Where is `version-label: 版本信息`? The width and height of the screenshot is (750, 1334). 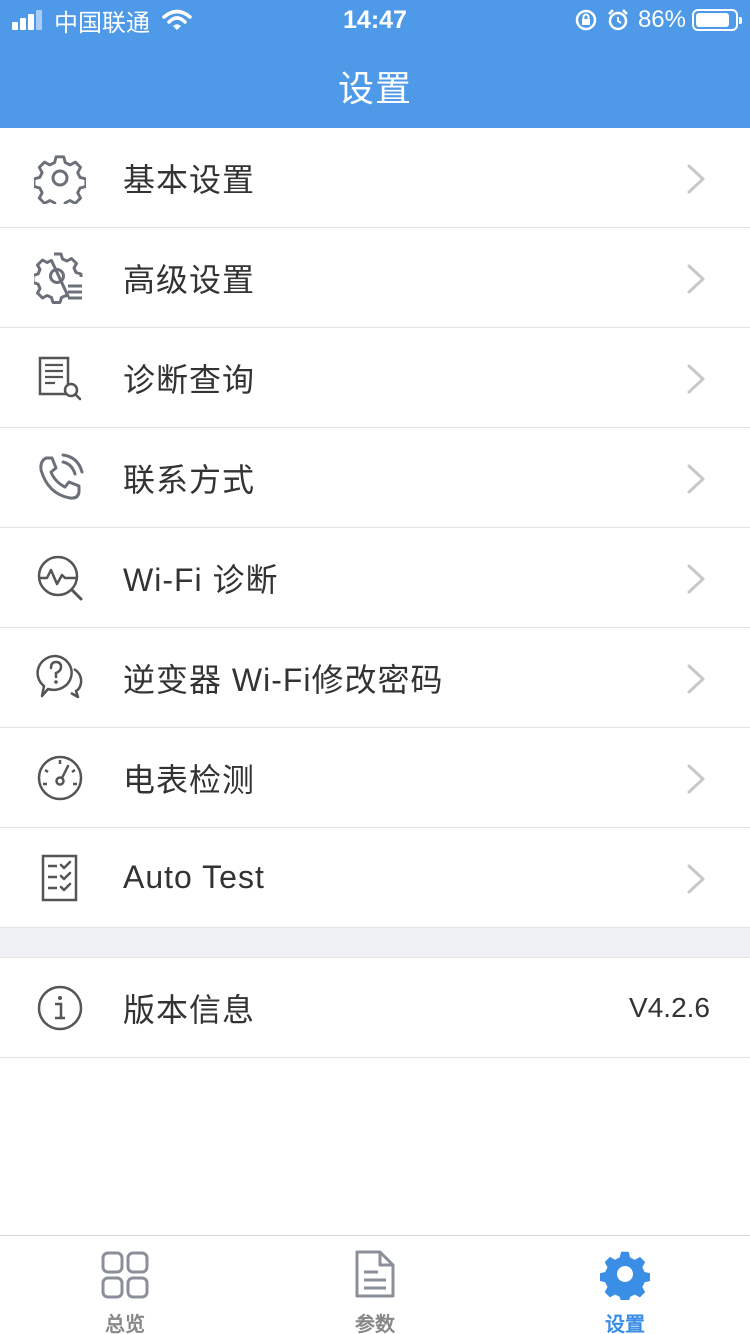
version-label: 版本信息 is located at coordinates (189, 1009).